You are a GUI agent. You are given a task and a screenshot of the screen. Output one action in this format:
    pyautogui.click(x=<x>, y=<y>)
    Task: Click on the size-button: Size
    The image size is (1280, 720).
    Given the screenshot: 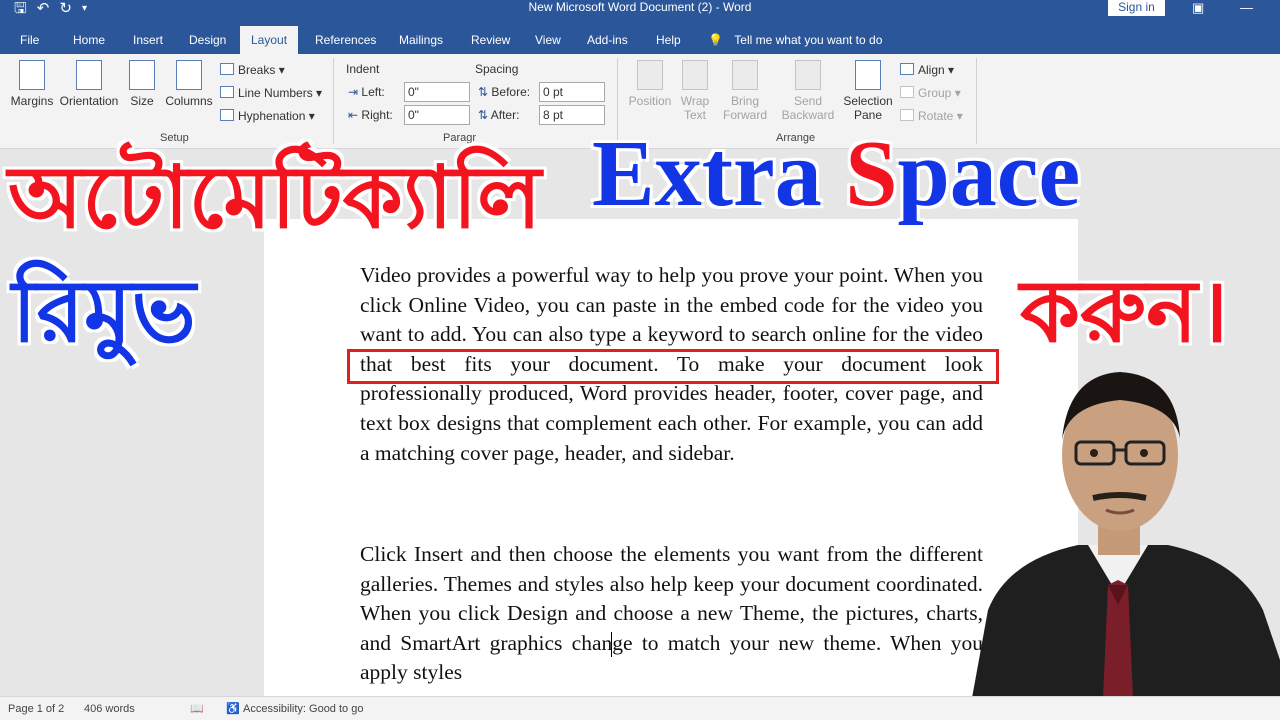 What is the action you would take?
    pyautogui.click(x=142, y=84)
    